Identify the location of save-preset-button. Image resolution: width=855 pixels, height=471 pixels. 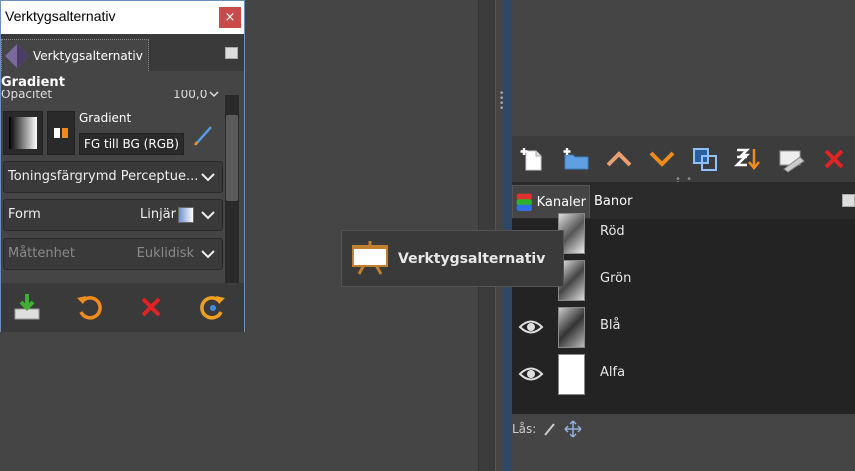
(27, 307).